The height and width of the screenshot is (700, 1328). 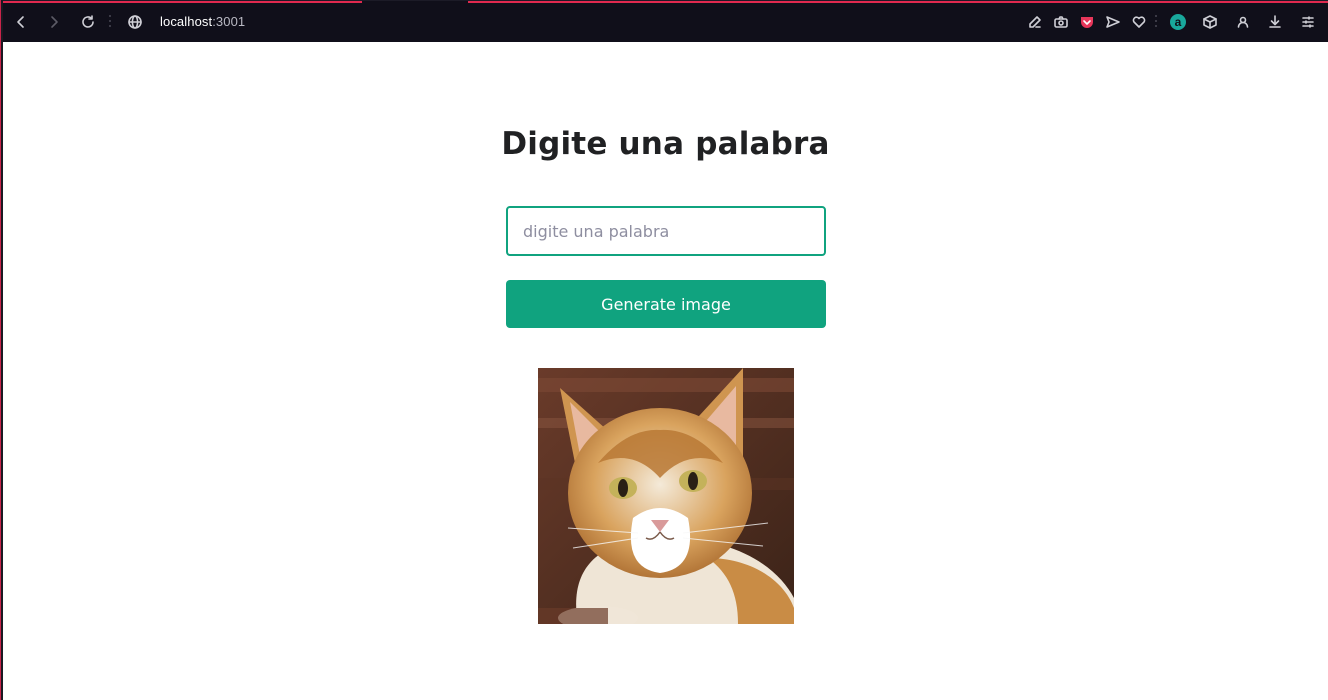 What do you see at coordinates (181, 2) in the screenshot?
I see `tab-accent-left` at bounding box center [181, 2].